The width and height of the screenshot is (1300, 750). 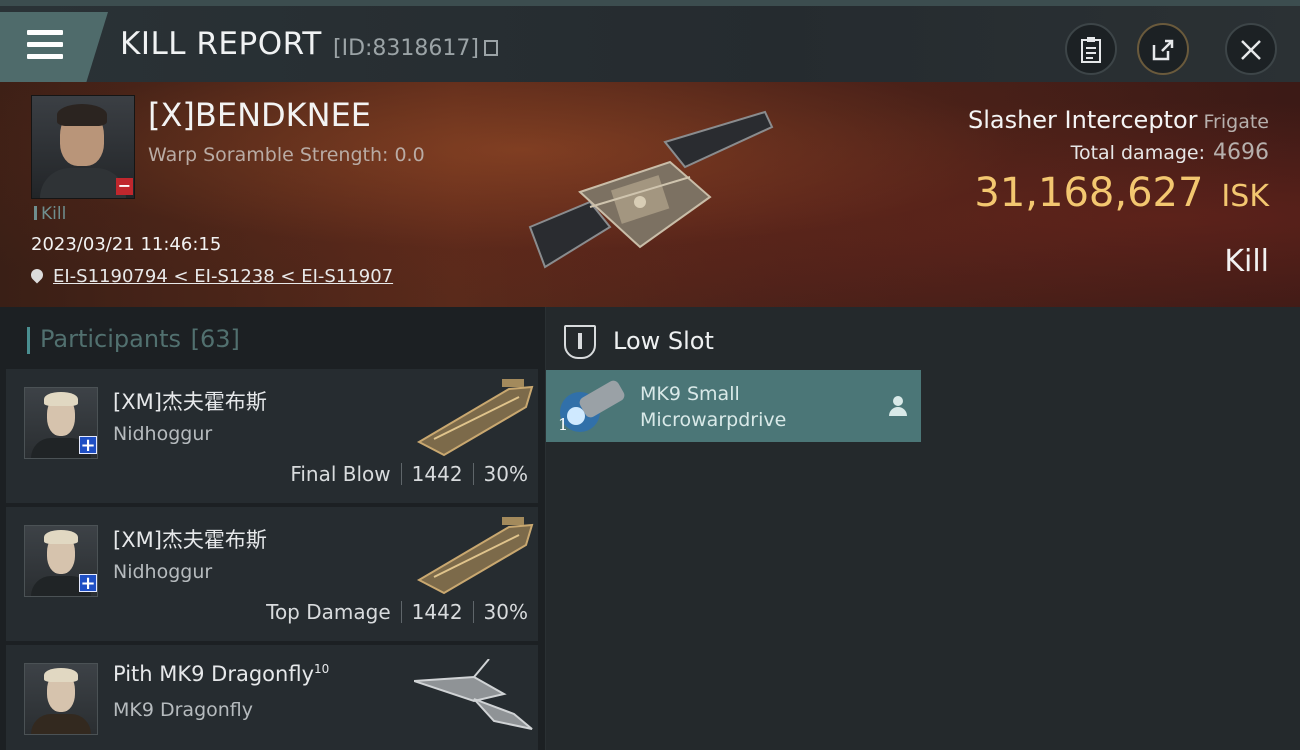 What do you see at coordinates (898, 406) in the screenshot?
I see `person-icon` at bounding box center [898, 406].